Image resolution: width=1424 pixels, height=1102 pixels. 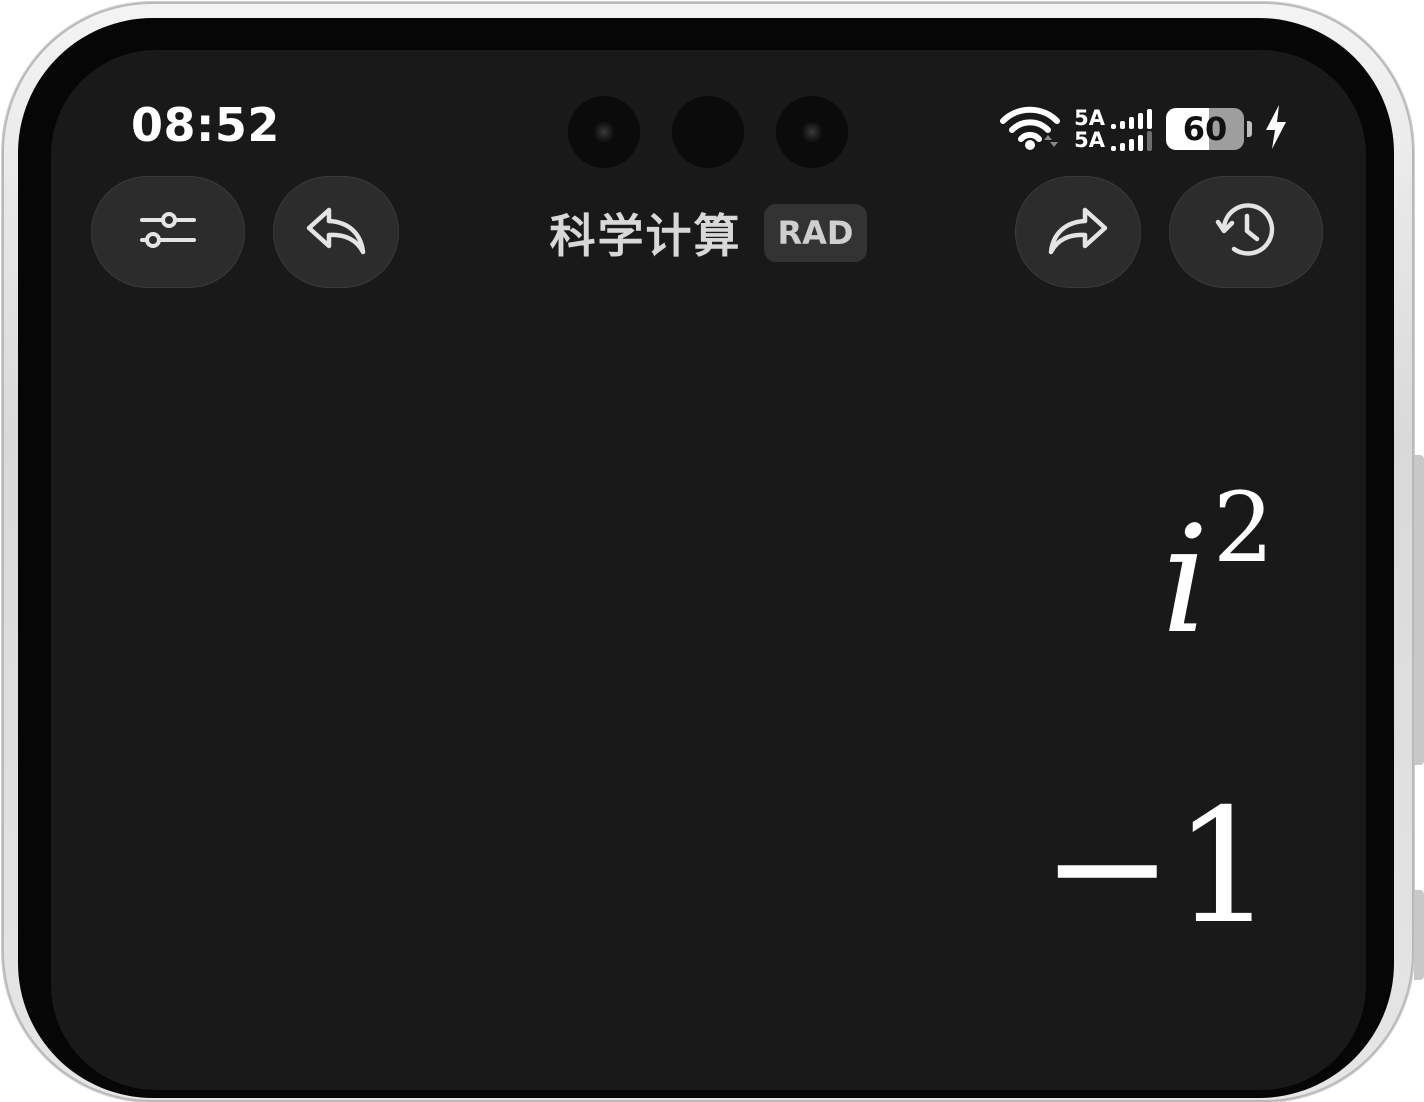 What do you see at coordinates (645, 236) in the screenshot?
I see `page-title: 科学计算` at bounding box center [645, 236].